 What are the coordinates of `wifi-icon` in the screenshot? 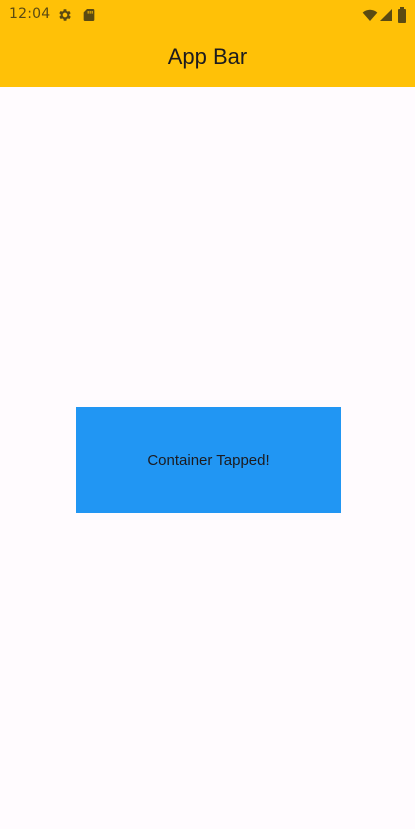 It's located at (370, 15).